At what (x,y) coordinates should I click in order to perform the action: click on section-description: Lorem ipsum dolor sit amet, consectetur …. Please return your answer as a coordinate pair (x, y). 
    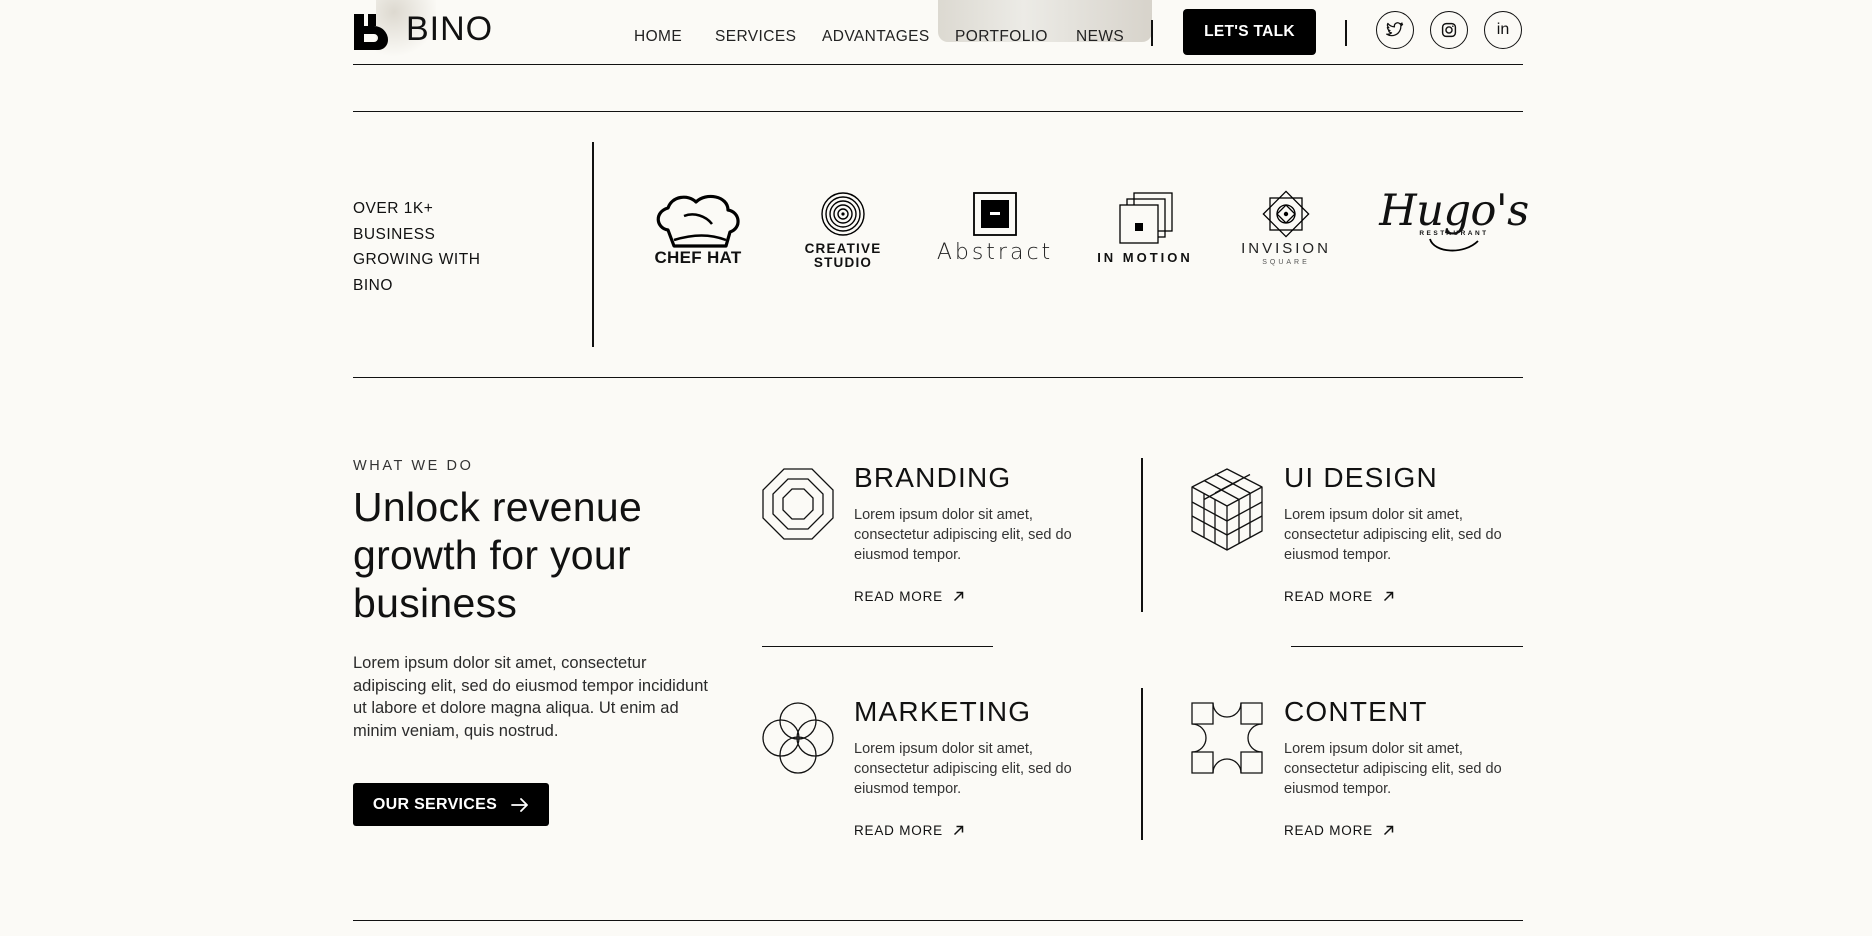
    Looking at the image, I should click on (530, 697).